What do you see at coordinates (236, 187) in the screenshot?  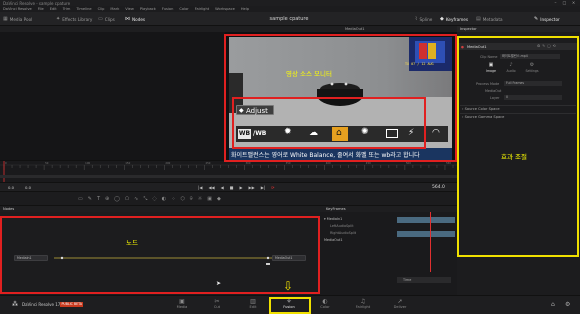 I see `transport-controls: |◀ ◀◀ ◀ ■ ▶ ▶▶ ▶| ⟳` at bounding box center [236, 187].